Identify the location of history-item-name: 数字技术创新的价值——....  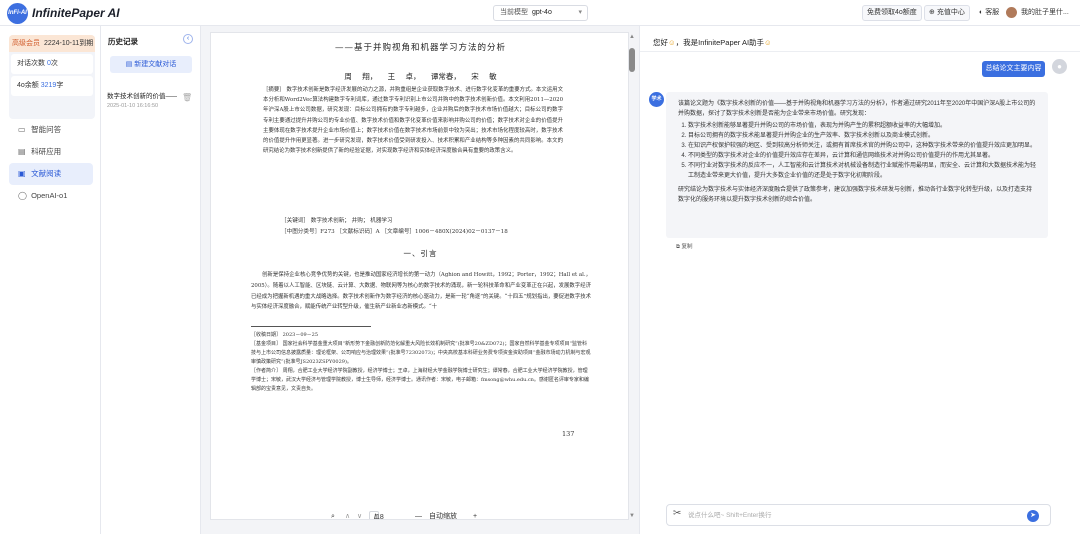
(142, 96).